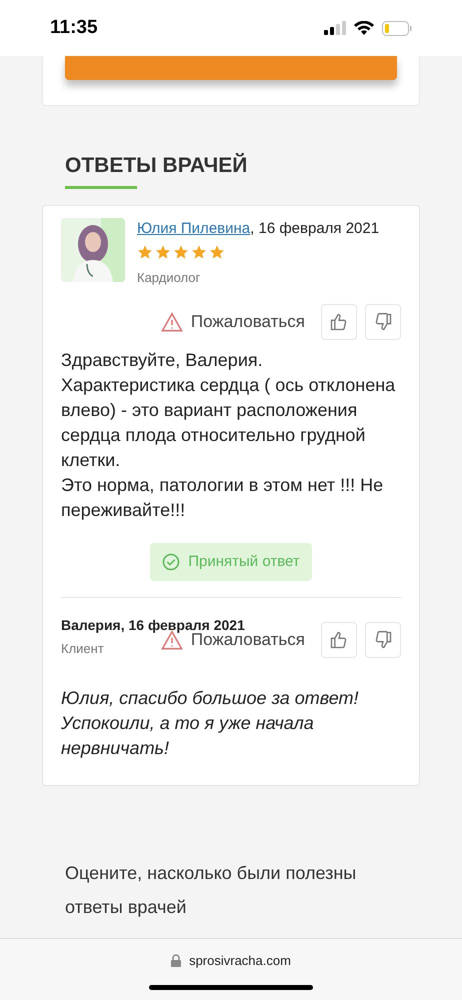 This screenshot has height=1000, width=462. I want to click on answer-text: Здравствуйте, Валерия., so click(162, 360).